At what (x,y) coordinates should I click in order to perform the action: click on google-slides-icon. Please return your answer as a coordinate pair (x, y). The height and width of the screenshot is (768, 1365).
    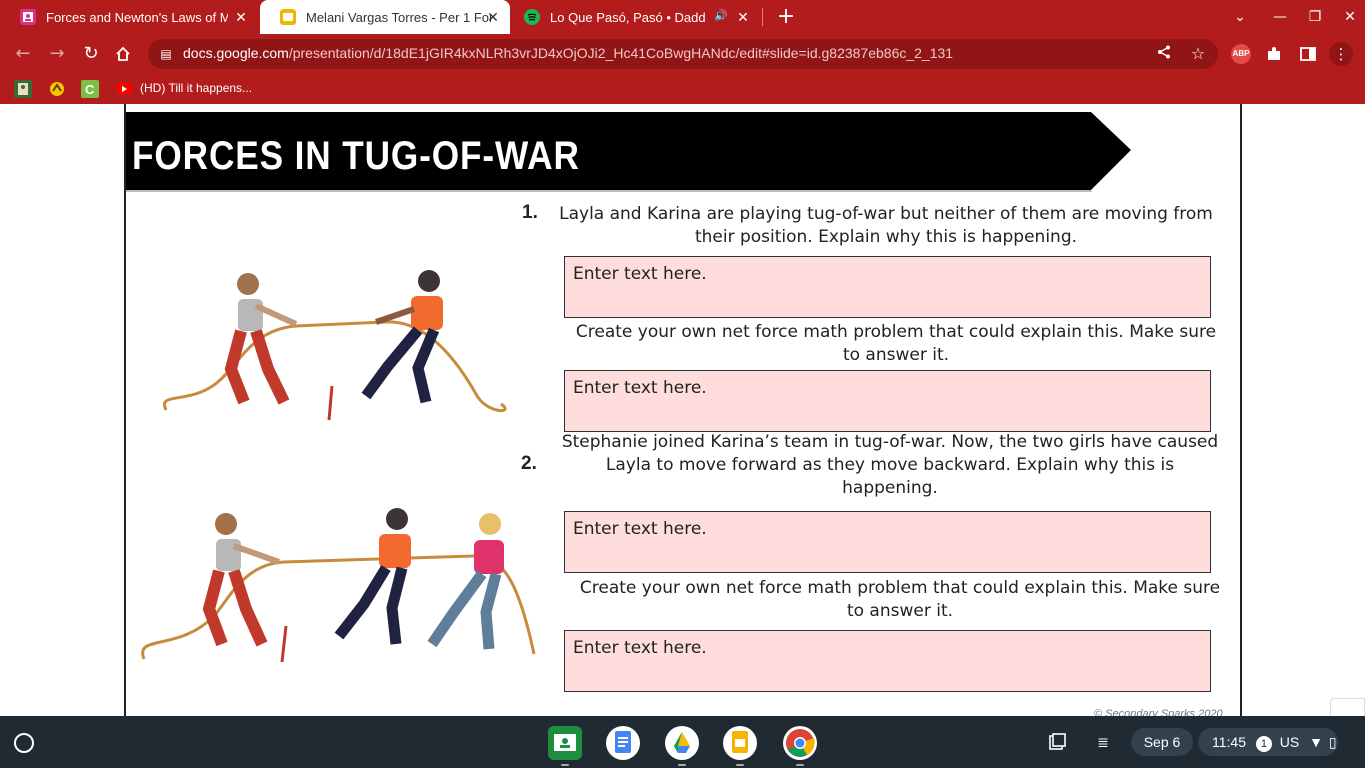
    Looking at the image, I should click on (740, 746).